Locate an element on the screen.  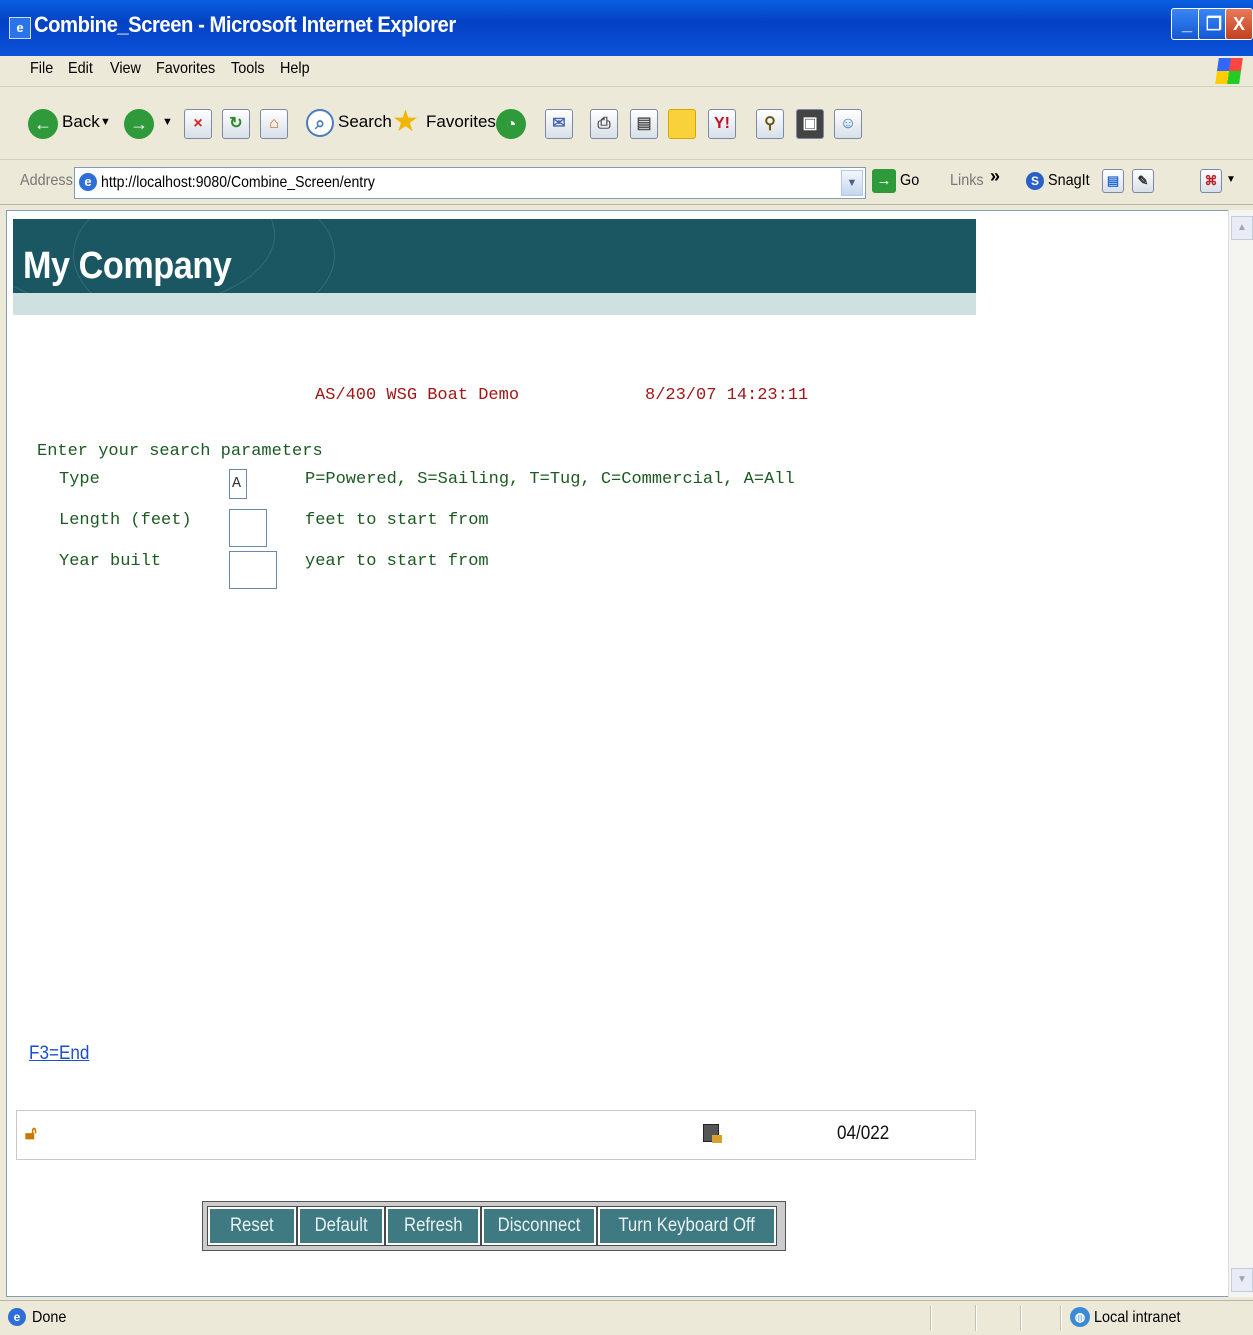
chevron-right-icon: » is located at coordinates (995, 176).